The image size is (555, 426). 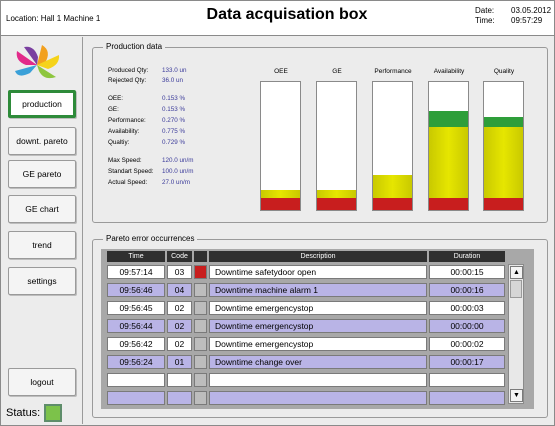 What do you see at coordinates (336, 146) in the screenshot?
I see `gauge-ge` at bounding box center [336, 146].